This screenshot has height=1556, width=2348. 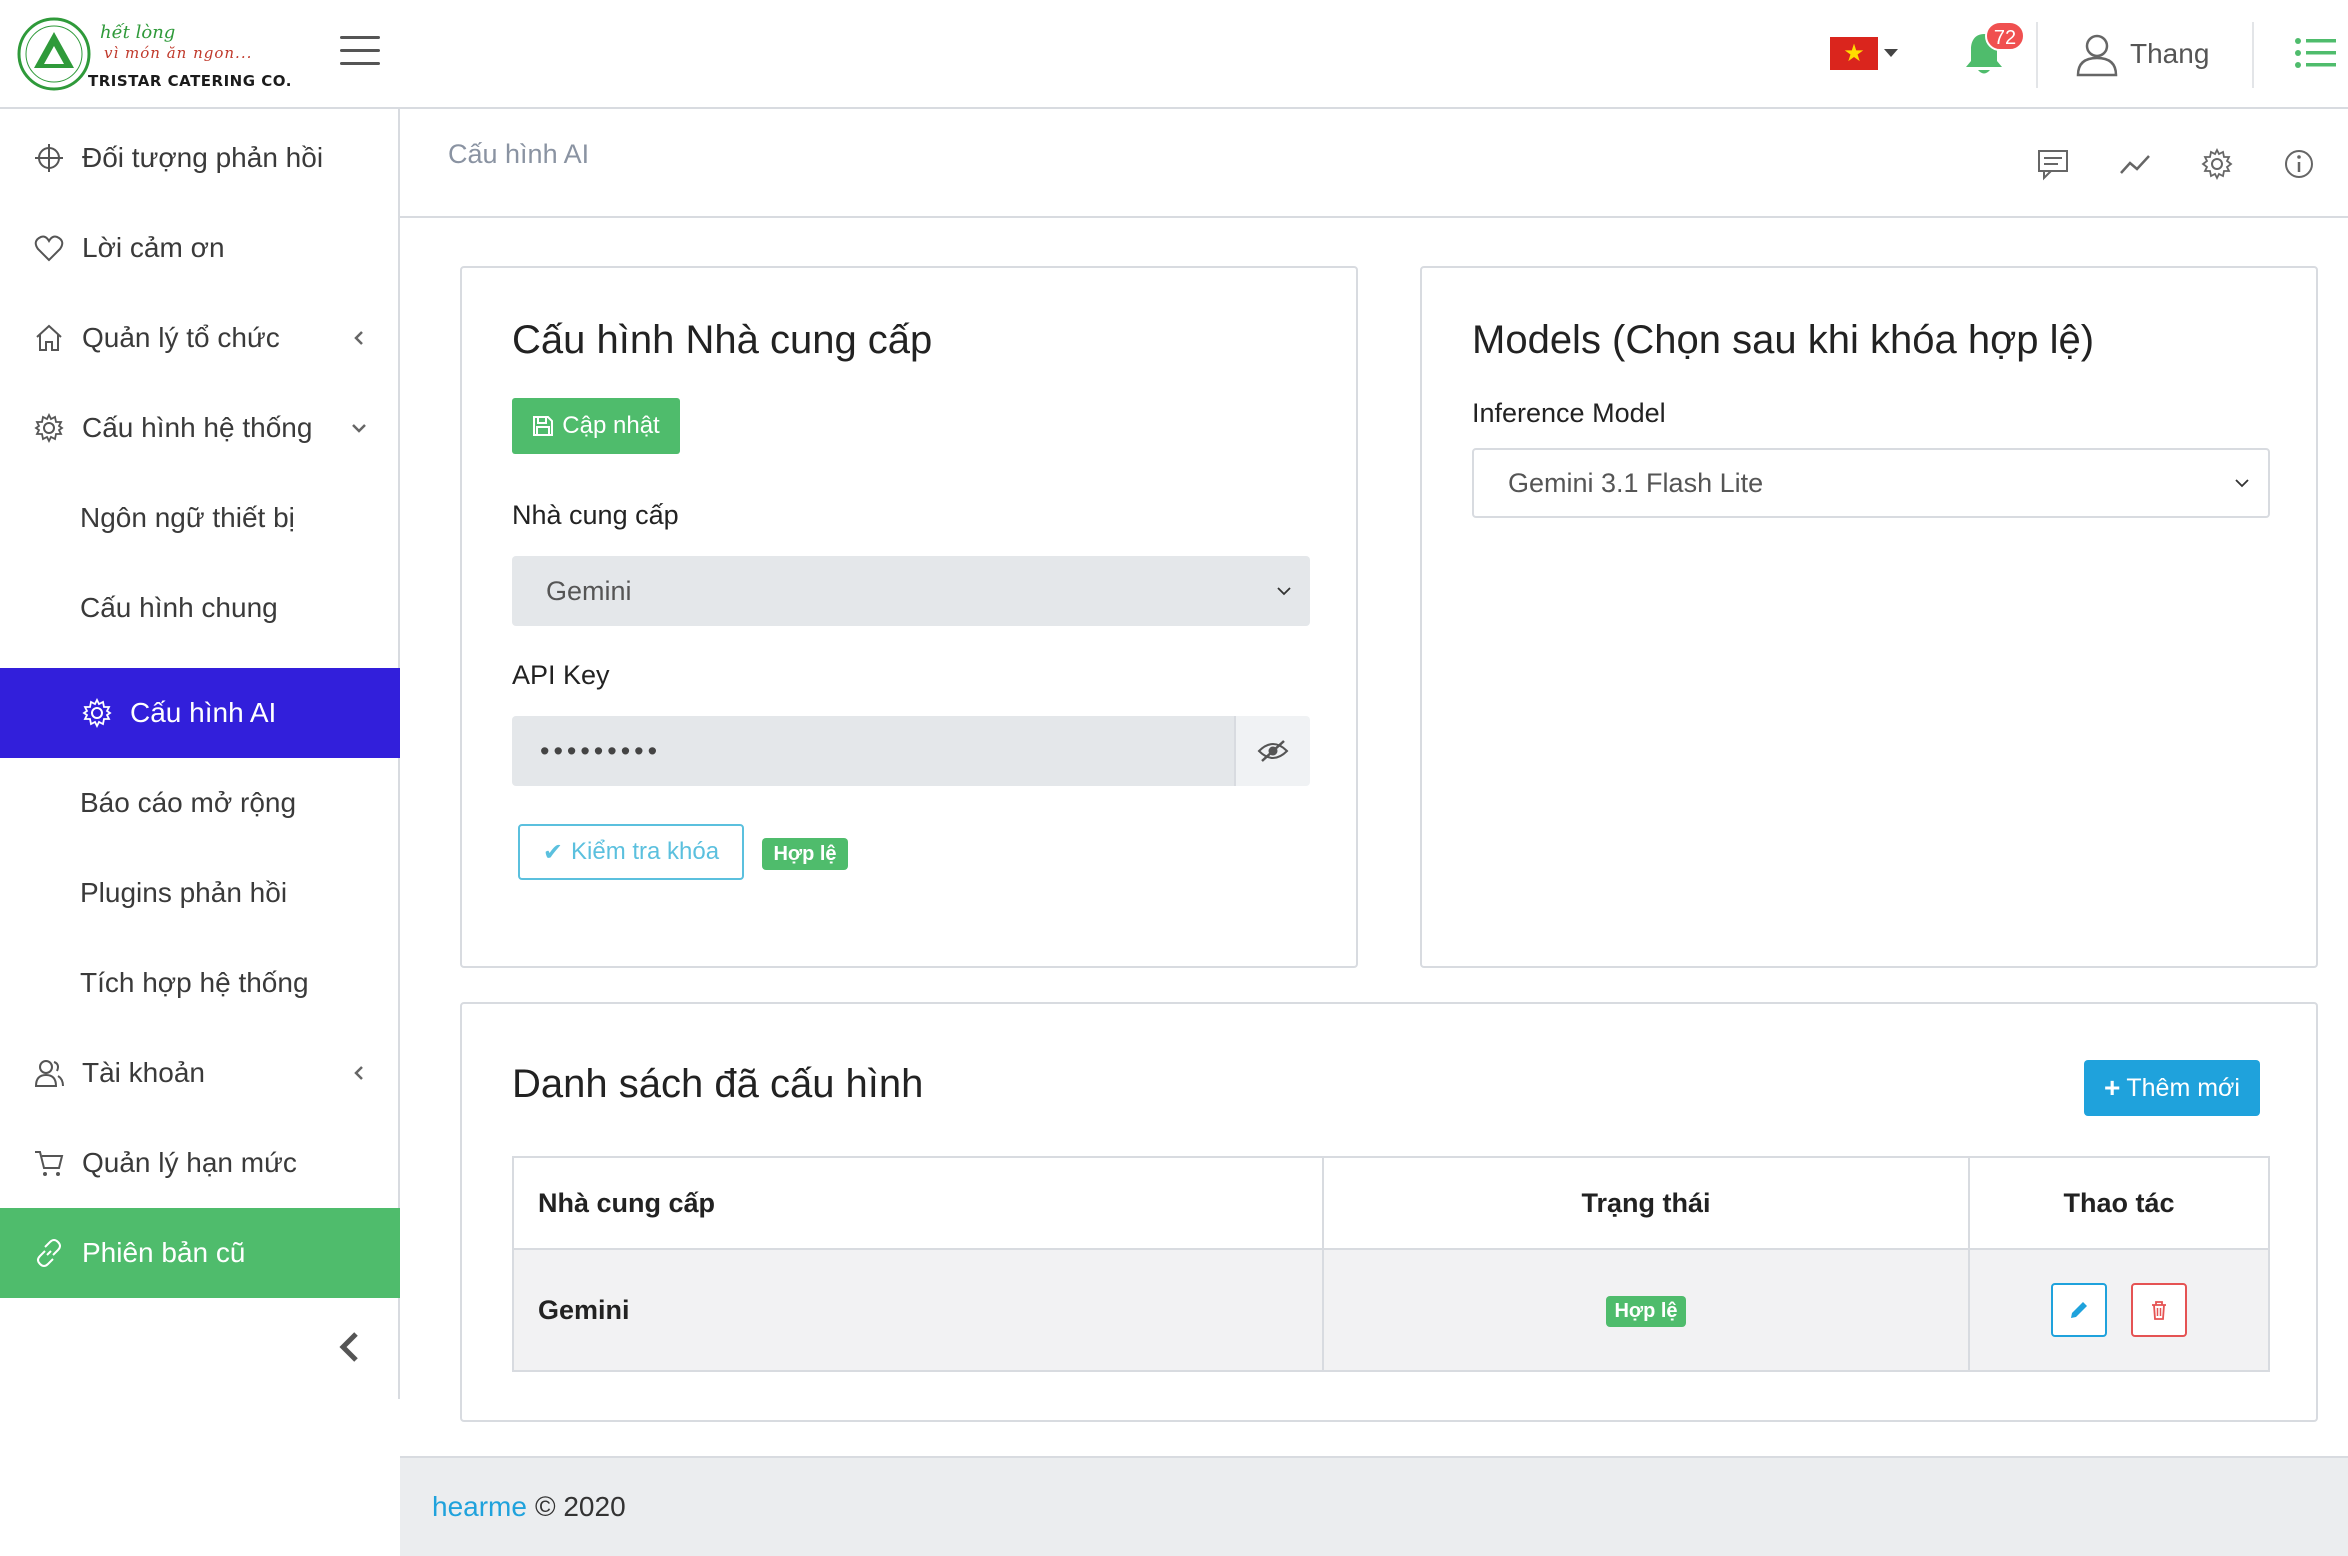 What do you see at coordinates (918, 1203) in the screenshot?
I see `column-header-provider: Nhà cung cấp` at bounding box center [918, 1203].